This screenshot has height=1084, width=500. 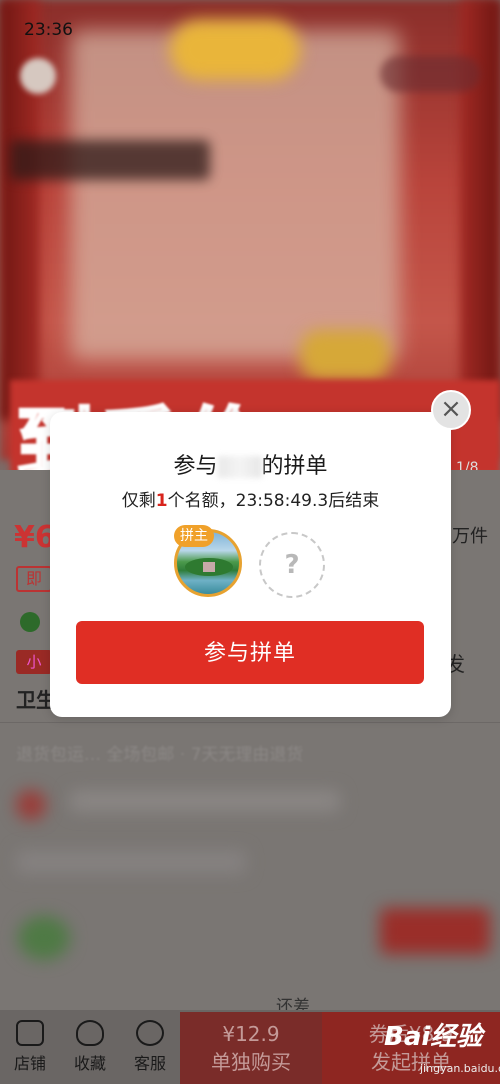 I want to click on store-label: 店铺, so click(x=29, y=1063).